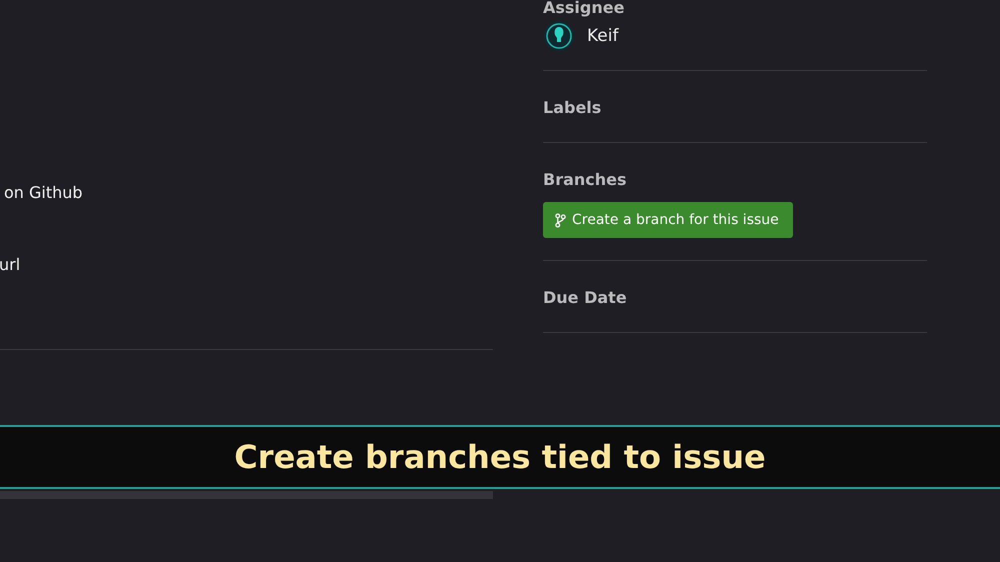 The width and height of the screenshot is (1000, 562). What do you see at coordinates (602, 36) in the screenshot?
I see `assignee-name: Keif` at bounding box center [602, 36].